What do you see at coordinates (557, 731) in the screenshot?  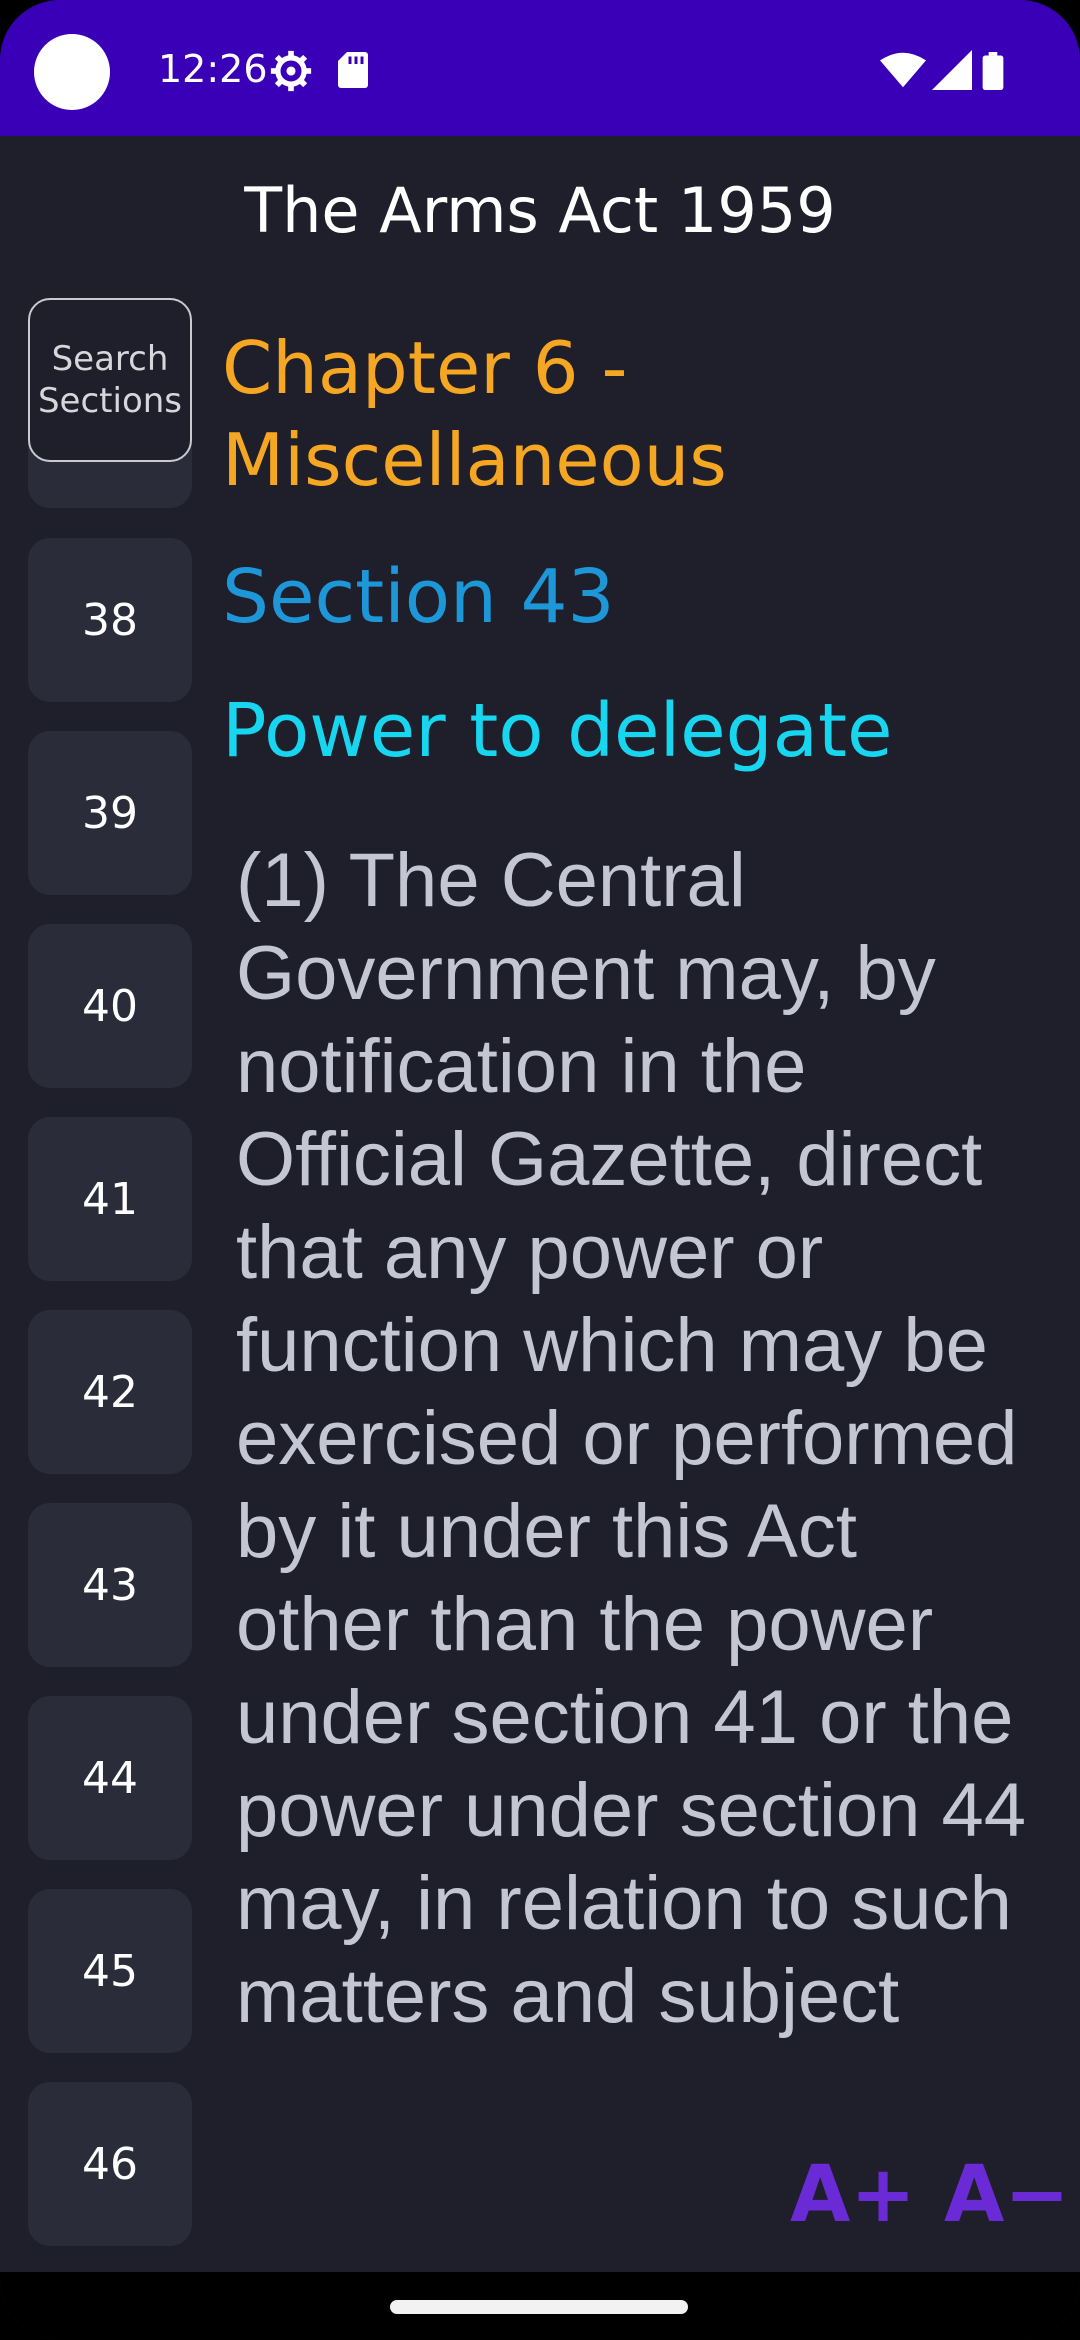 I see `section-heading: Power to delegate` at bounding box center [557, 731].